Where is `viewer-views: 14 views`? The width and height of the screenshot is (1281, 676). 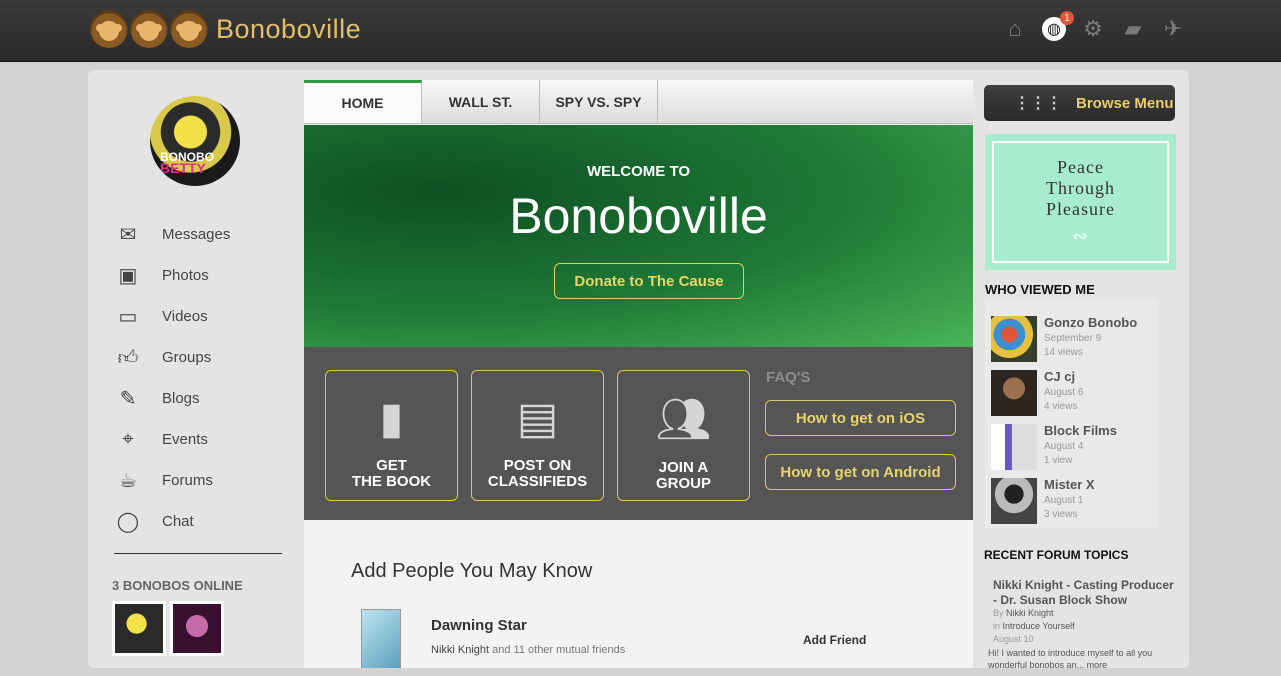
viewer-views: 14 views is located at coordinates (1063, 352).